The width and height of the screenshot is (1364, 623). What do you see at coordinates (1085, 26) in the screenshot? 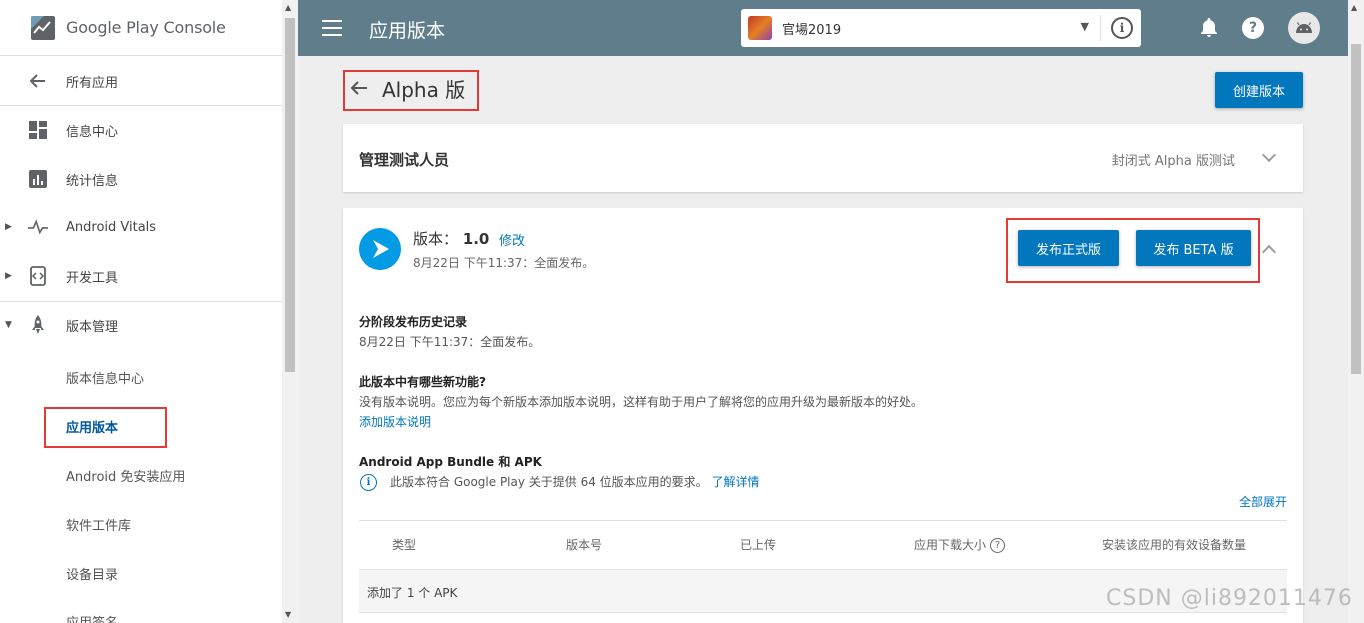
I see `chevron-down-icon: ▼` at bounding box center [1085, 26].